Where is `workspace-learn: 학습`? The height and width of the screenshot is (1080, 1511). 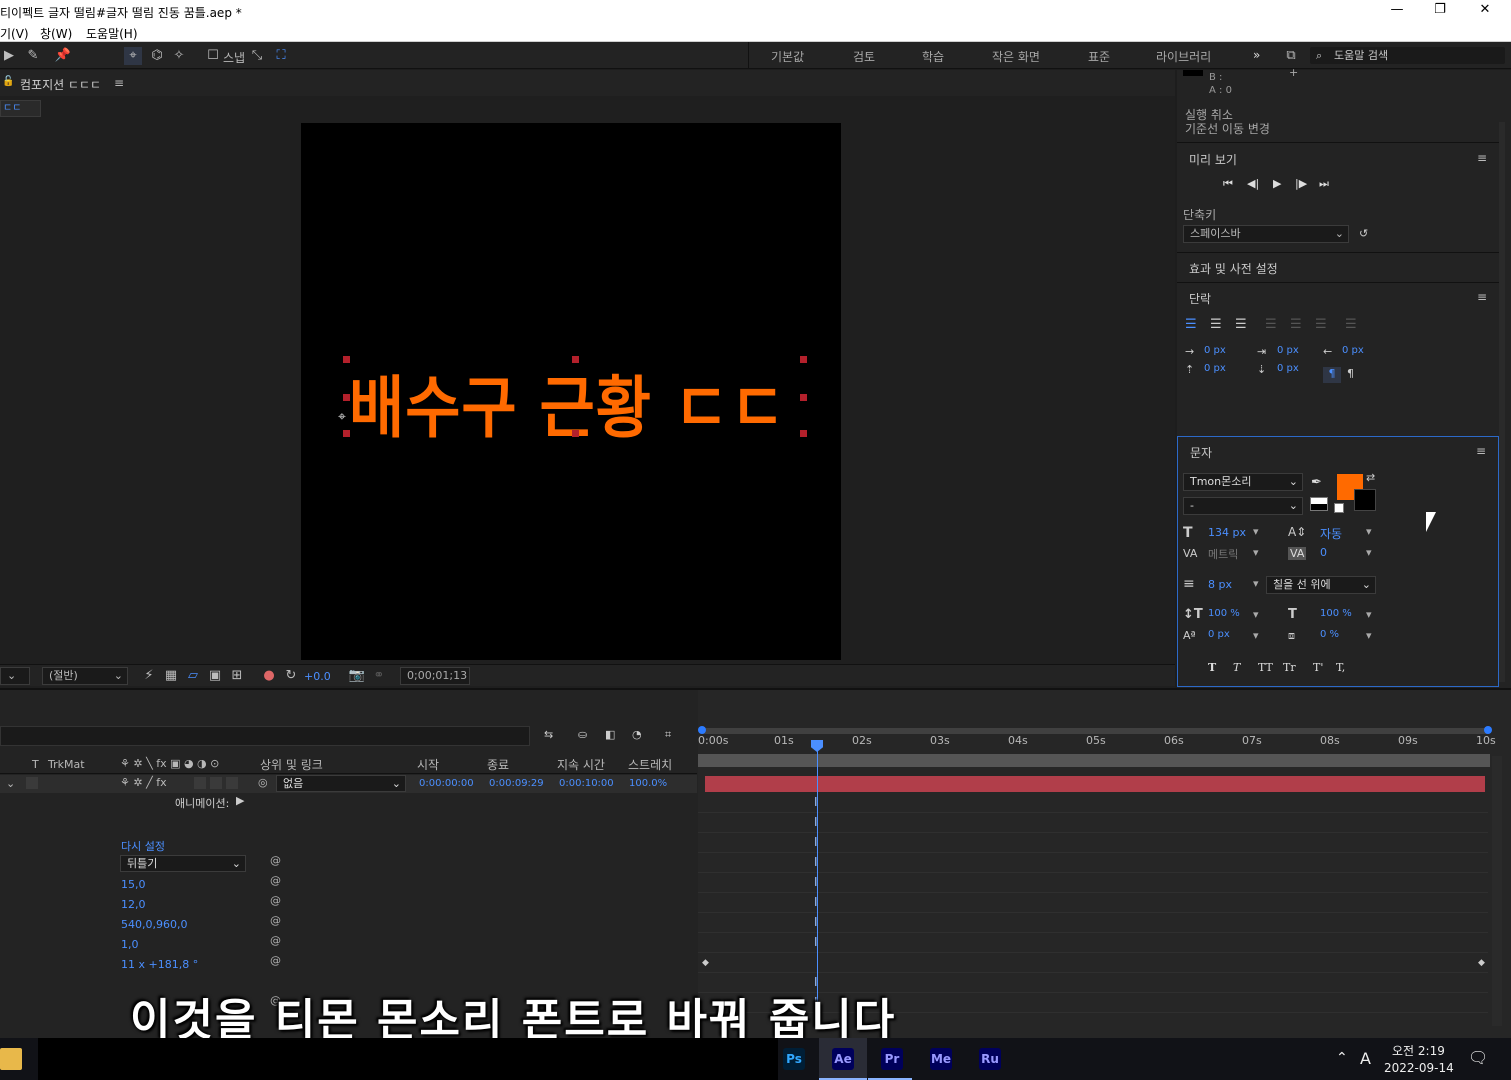 workspace-learn: 학습 is located at coordinates (933, 56).